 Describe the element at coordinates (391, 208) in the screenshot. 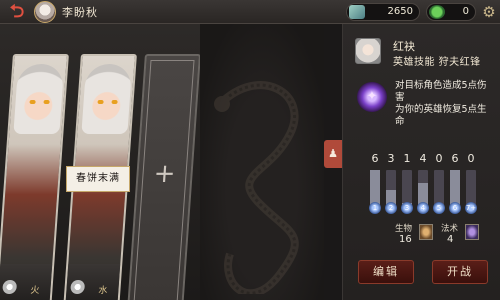

I see `mana-cost-icon: 2` at that location.